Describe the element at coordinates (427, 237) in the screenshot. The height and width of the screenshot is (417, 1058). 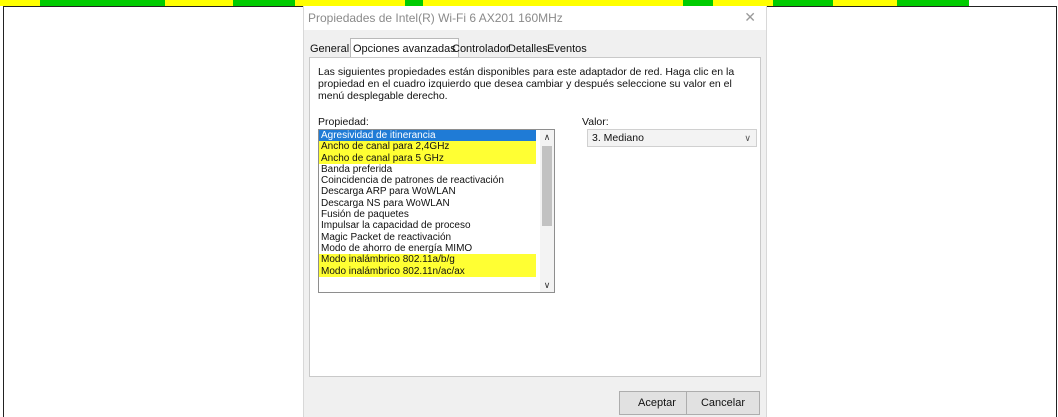
I see `property-list-item: Magic Packet de reactivación` at that location.